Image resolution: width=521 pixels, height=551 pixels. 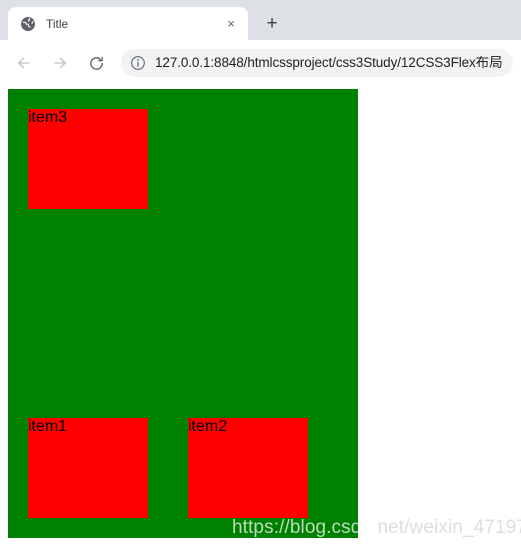 What do you see at coordinates (138, 63) in the screenshot?
I see `info-circle-icon` at bounding box center [138, 63].